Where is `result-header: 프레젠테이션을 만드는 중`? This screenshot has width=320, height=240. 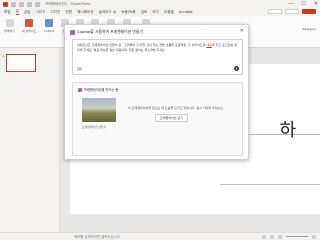 result-header: 프레젠테이션을 만드는 중 is located at coordinates (98, 89).